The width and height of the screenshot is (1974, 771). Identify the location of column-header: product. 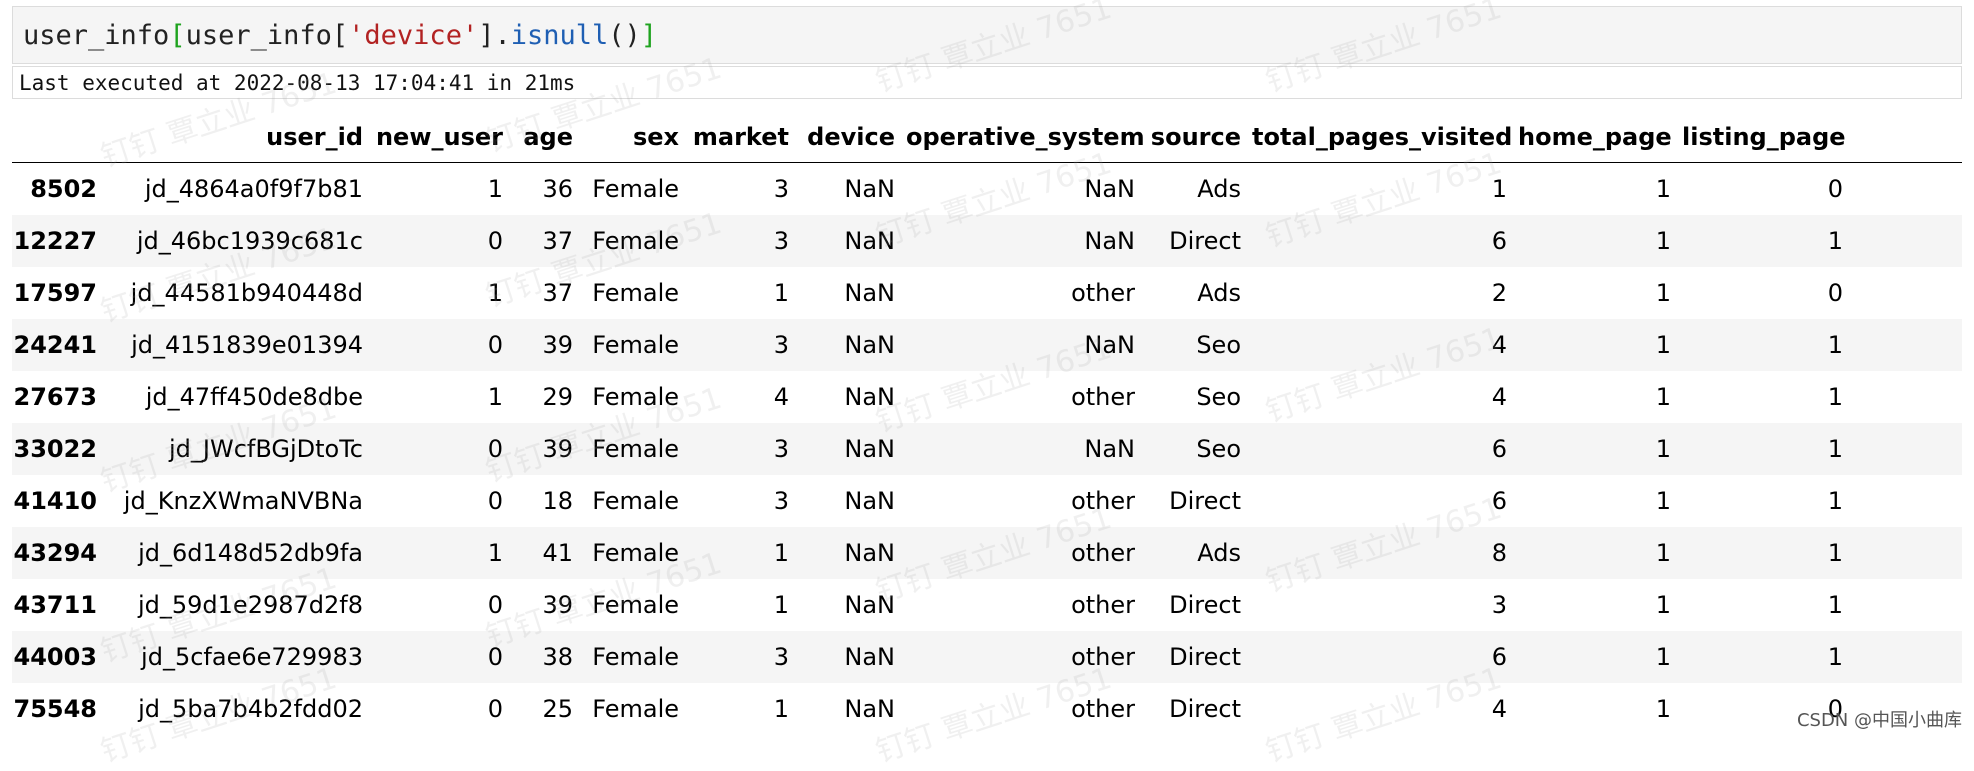
(1908, 137).